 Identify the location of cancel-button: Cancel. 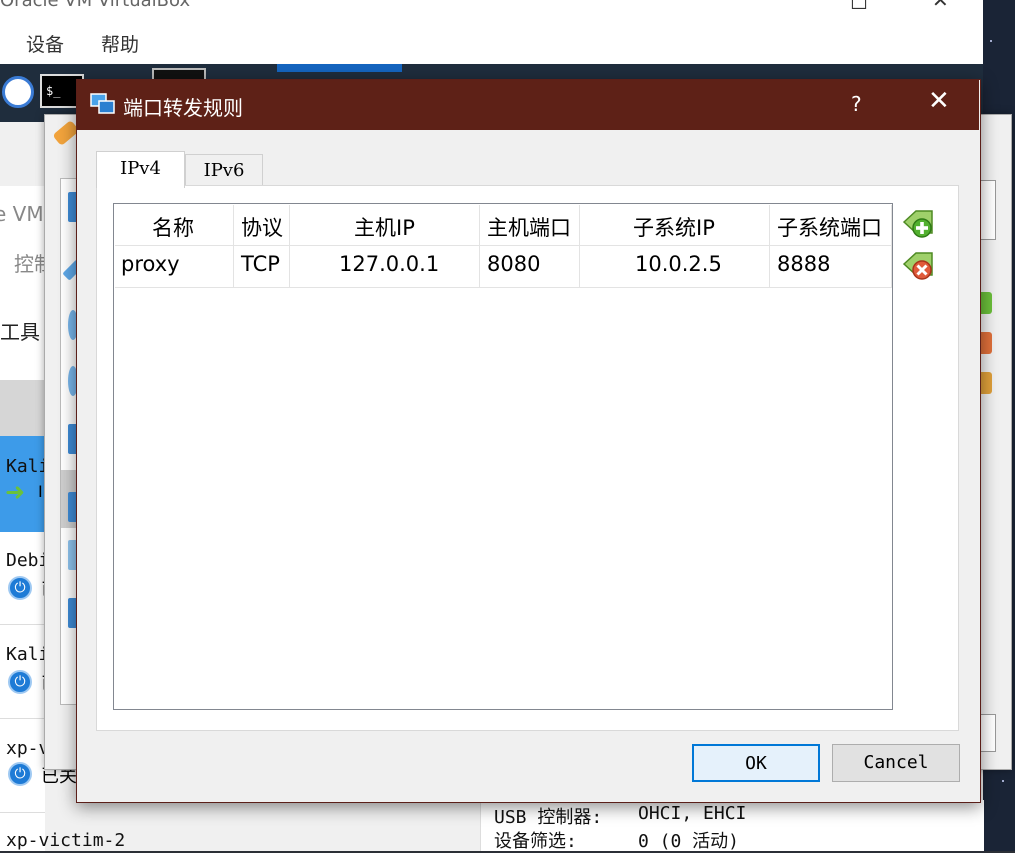
(896, 763).